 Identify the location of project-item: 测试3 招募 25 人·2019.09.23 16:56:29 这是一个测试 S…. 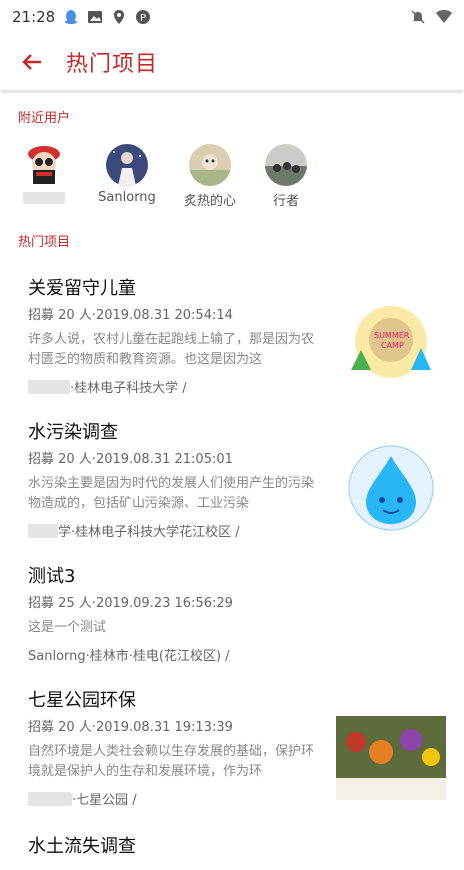
(232, 614).